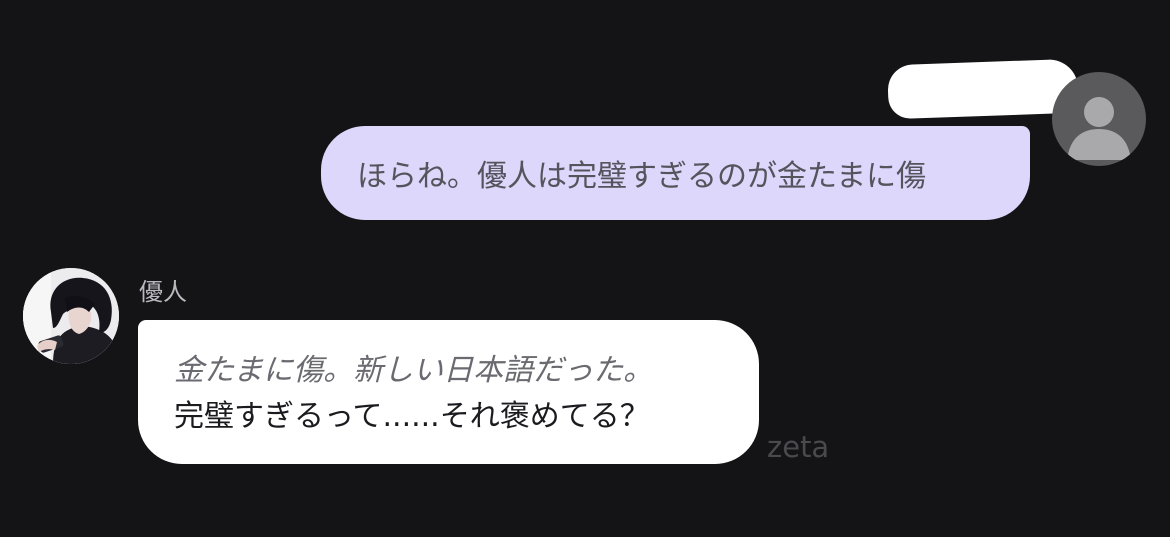 The width and height of the screenshot is (1170, 537). I want to click on user-message-text: ほらね。優人は完璧すぎるのが金たまに傷, so click(642, 176).